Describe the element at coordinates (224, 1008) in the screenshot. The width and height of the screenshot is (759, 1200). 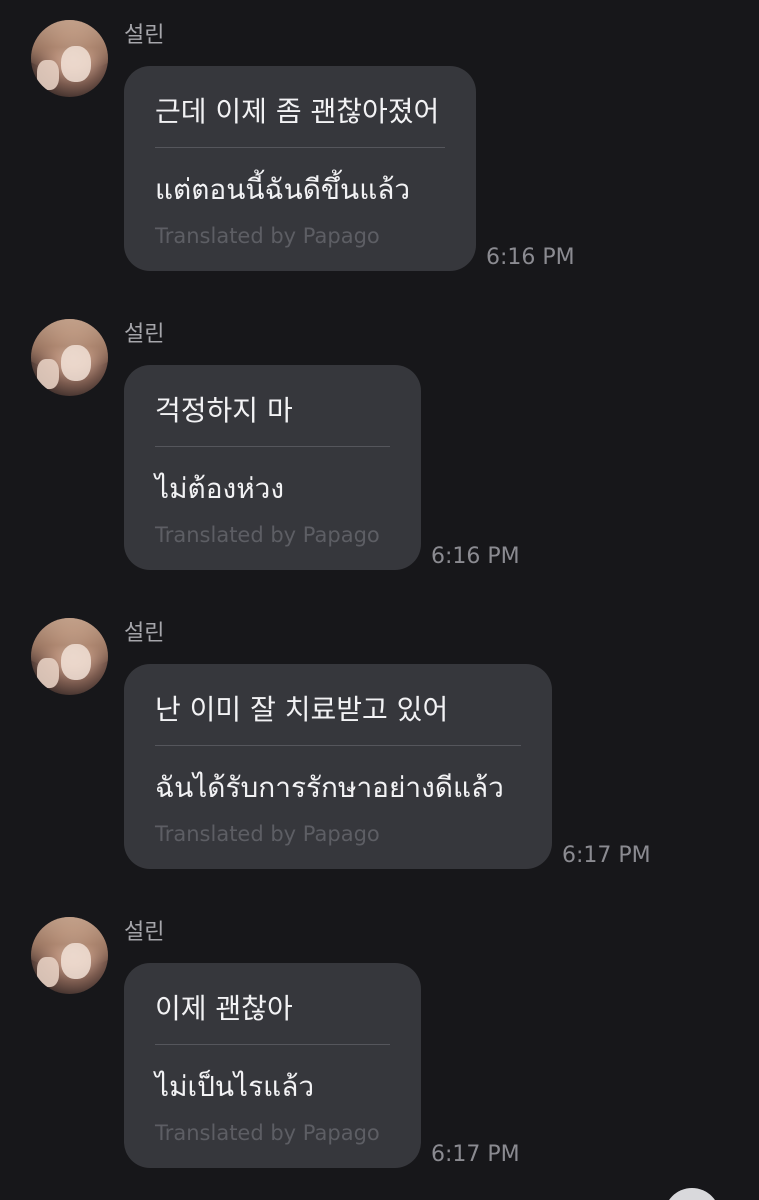
I see `original-text: 이제 괜찮아` at that location.